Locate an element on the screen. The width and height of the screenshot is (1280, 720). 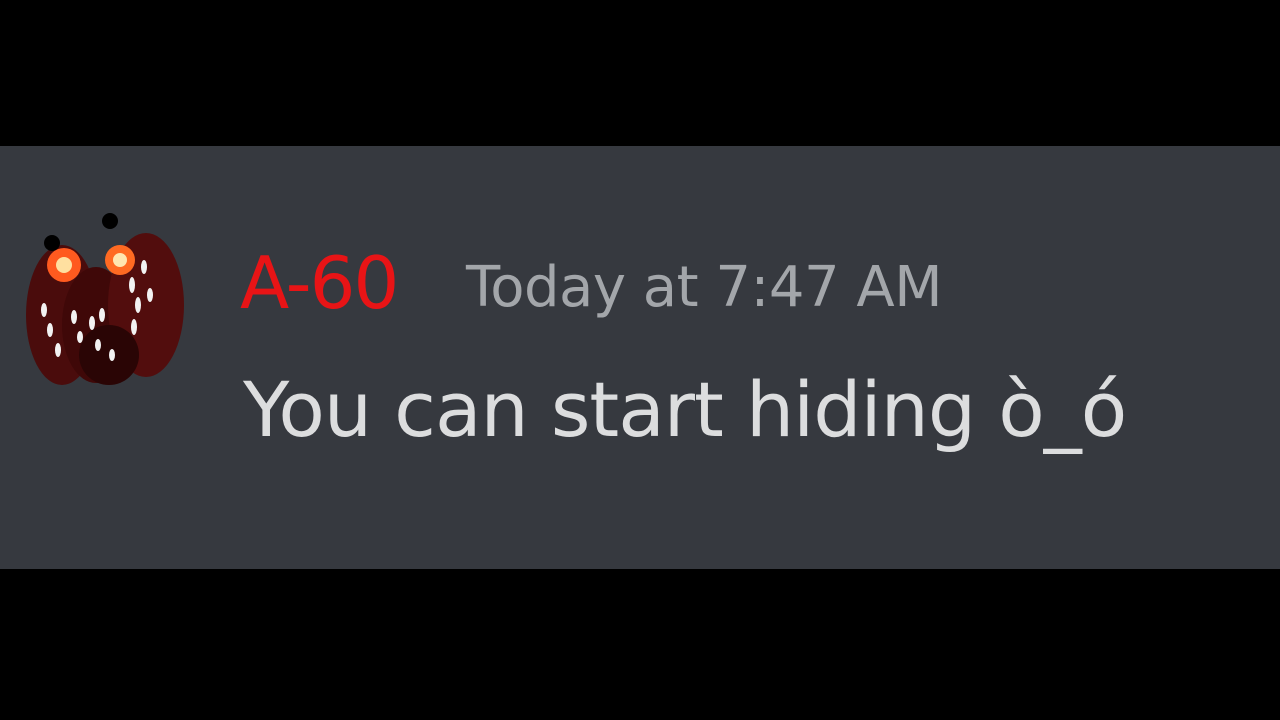
author-username: A-60 is located at coordinates (319, 283).